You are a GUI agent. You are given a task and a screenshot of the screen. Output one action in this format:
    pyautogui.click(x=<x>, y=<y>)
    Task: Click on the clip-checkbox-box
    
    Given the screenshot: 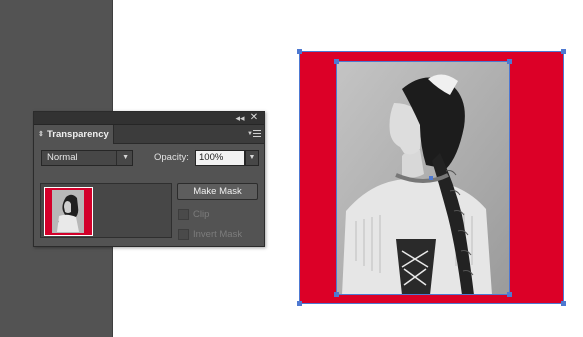 What is the action you would take?
    pyautogui.click(x=183, y=214)
    